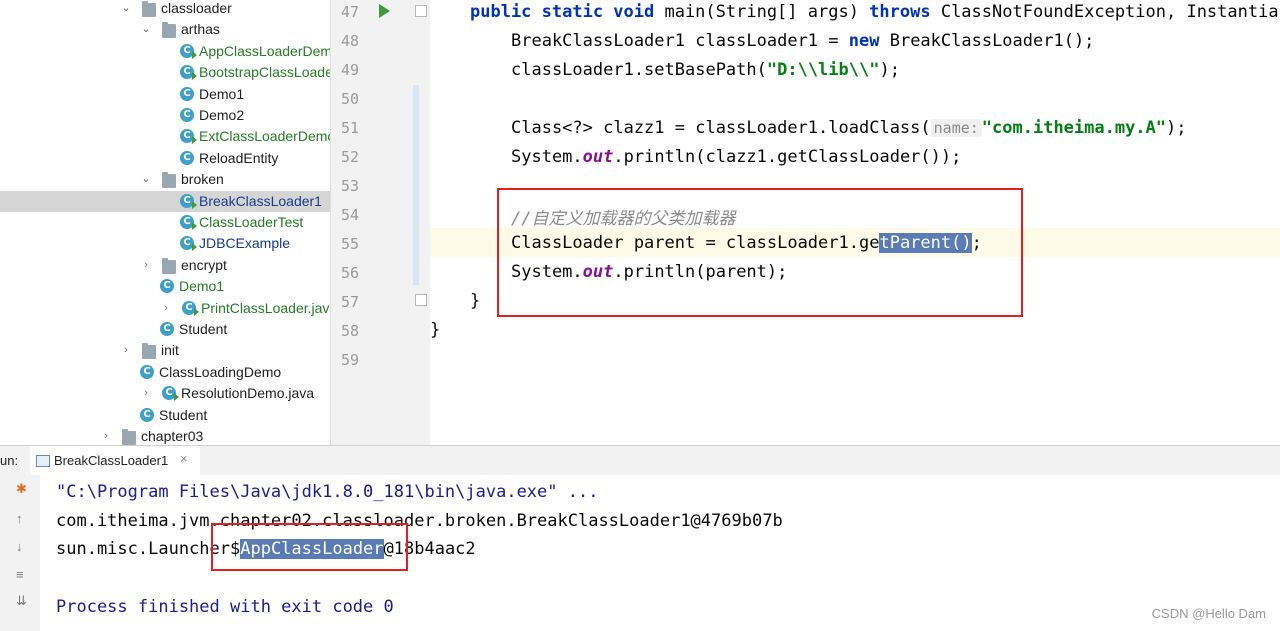 This screenshot has height=631, width=1280. Describe the element at coordinates (220, 371) in the screenshot. I see `tree-item-label: ClassLoadingDemo` at that location.